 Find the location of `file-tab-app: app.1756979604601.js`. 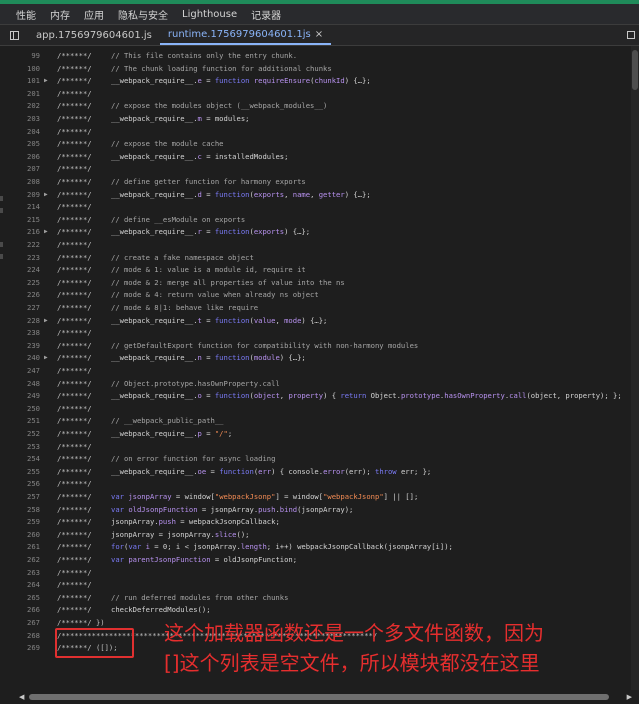

file-tab-app: app.1756979604601.js is located at coordinates (94, 35).